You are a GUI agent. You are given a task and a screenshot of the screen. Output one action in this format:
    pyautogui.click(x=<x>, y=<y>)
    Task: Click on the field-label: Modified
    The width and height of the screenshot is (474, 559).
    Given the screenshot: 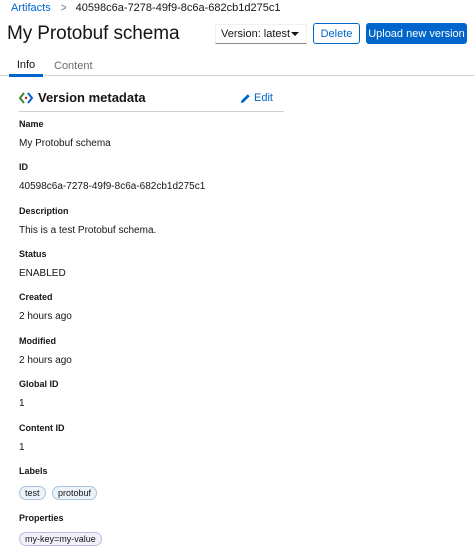 What is the action you would take?
    pyautogui.click(x=37, y=341)
    